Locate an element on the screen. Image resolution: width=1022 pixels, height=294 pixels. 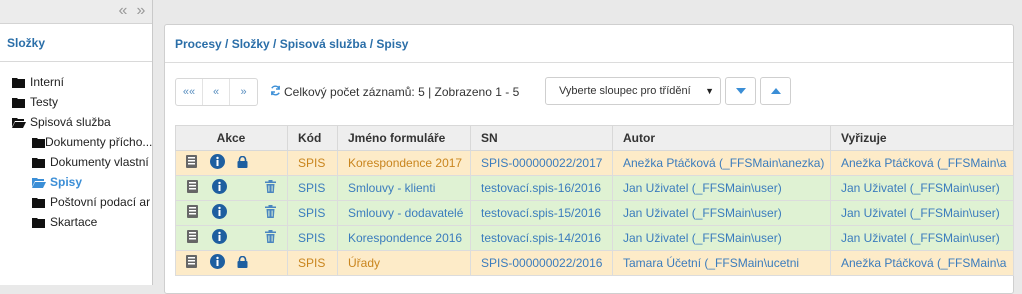
tree-item-label: Skartace is located at coordinates (74, 222).